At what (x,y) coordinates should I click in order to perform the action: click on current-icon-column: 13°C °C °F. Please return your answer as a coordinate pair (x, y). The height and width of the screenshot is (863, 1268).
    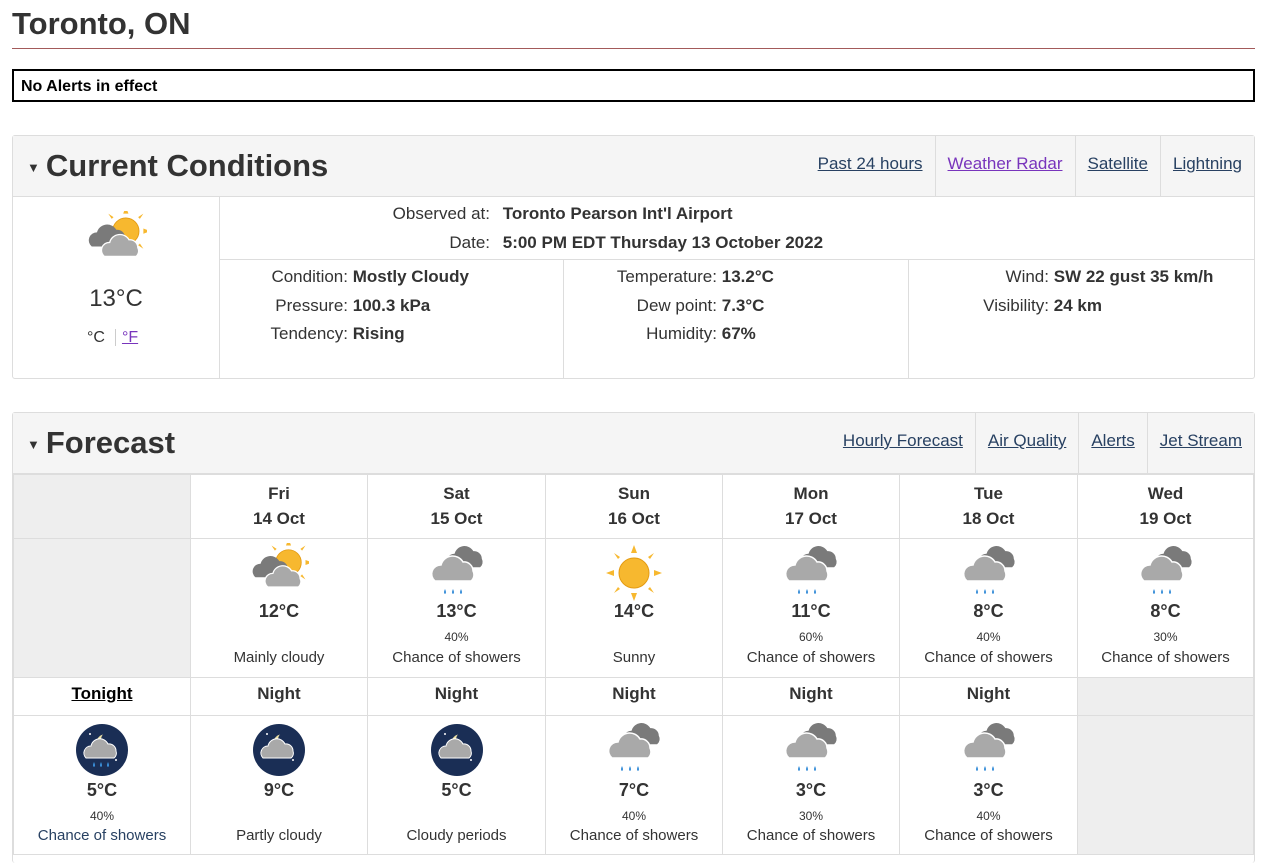
    Looking at the image, I should click on (116, 287).